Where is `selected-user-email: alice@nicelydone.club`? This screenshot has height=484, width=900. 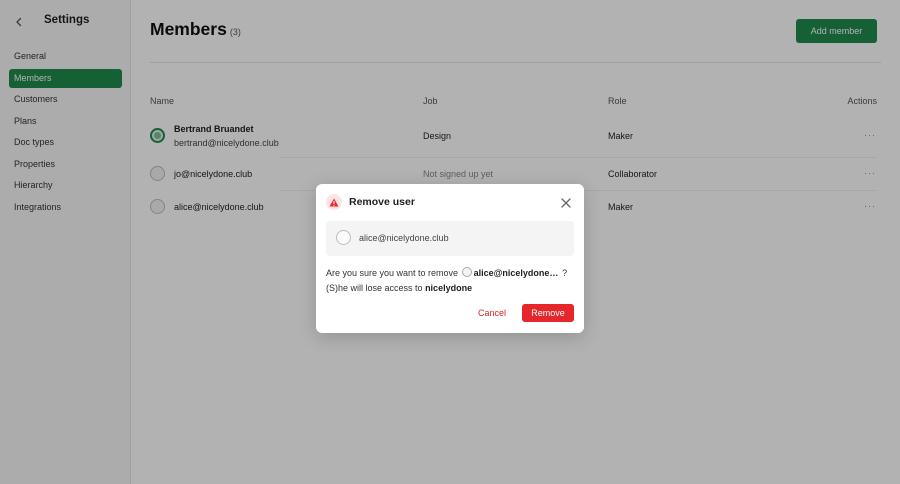
selected-user-email: alice@nicelydone.club is located at coordinates (404, 238).